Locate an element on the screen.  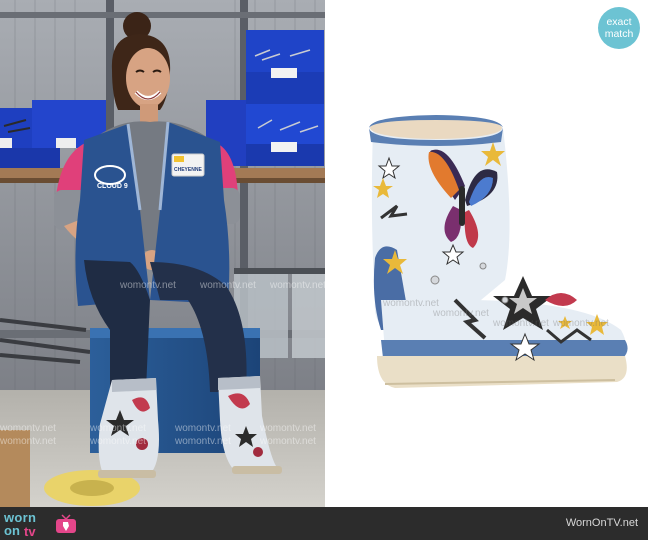
exact-match-badge: exact match is located at coordinates (619, 28).